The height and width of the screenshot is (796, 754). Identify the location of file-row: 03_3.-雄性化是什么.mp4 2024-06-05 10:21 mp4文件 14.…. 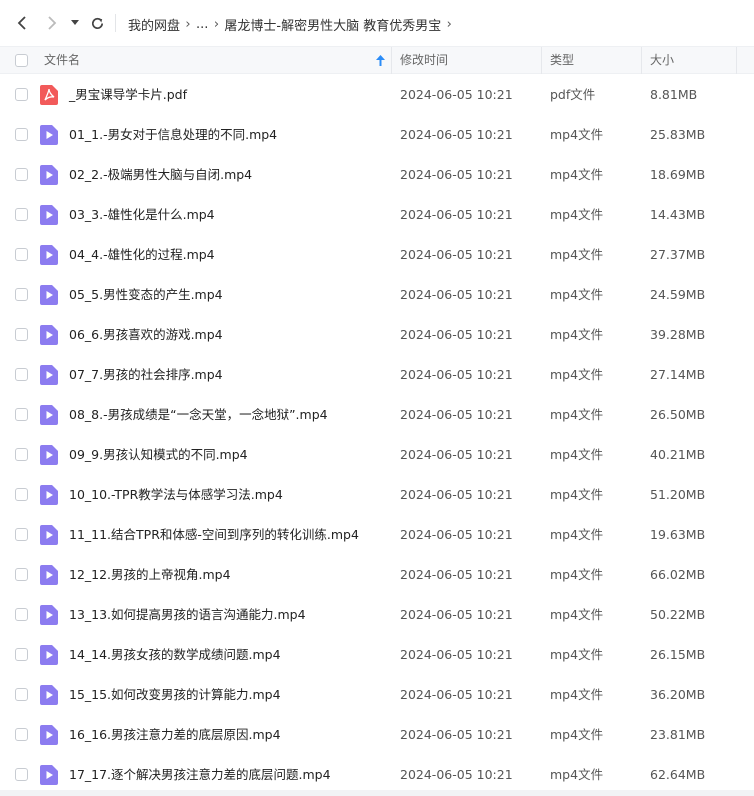
(377, 215).